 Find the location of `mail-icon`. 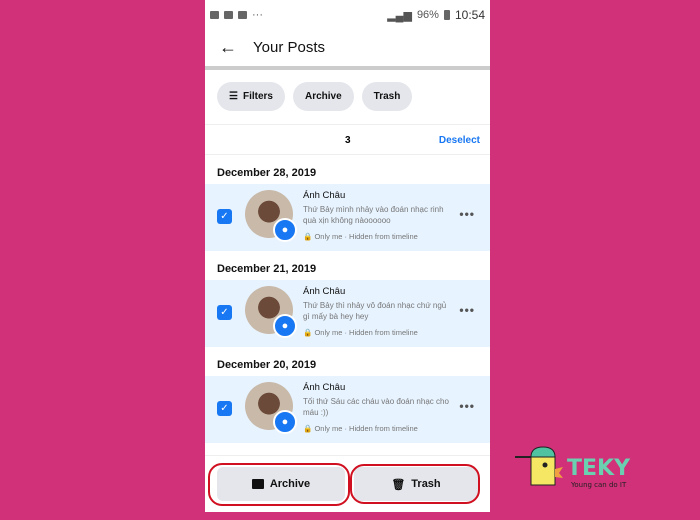

mail-icon is located at coordinates (242, 15).